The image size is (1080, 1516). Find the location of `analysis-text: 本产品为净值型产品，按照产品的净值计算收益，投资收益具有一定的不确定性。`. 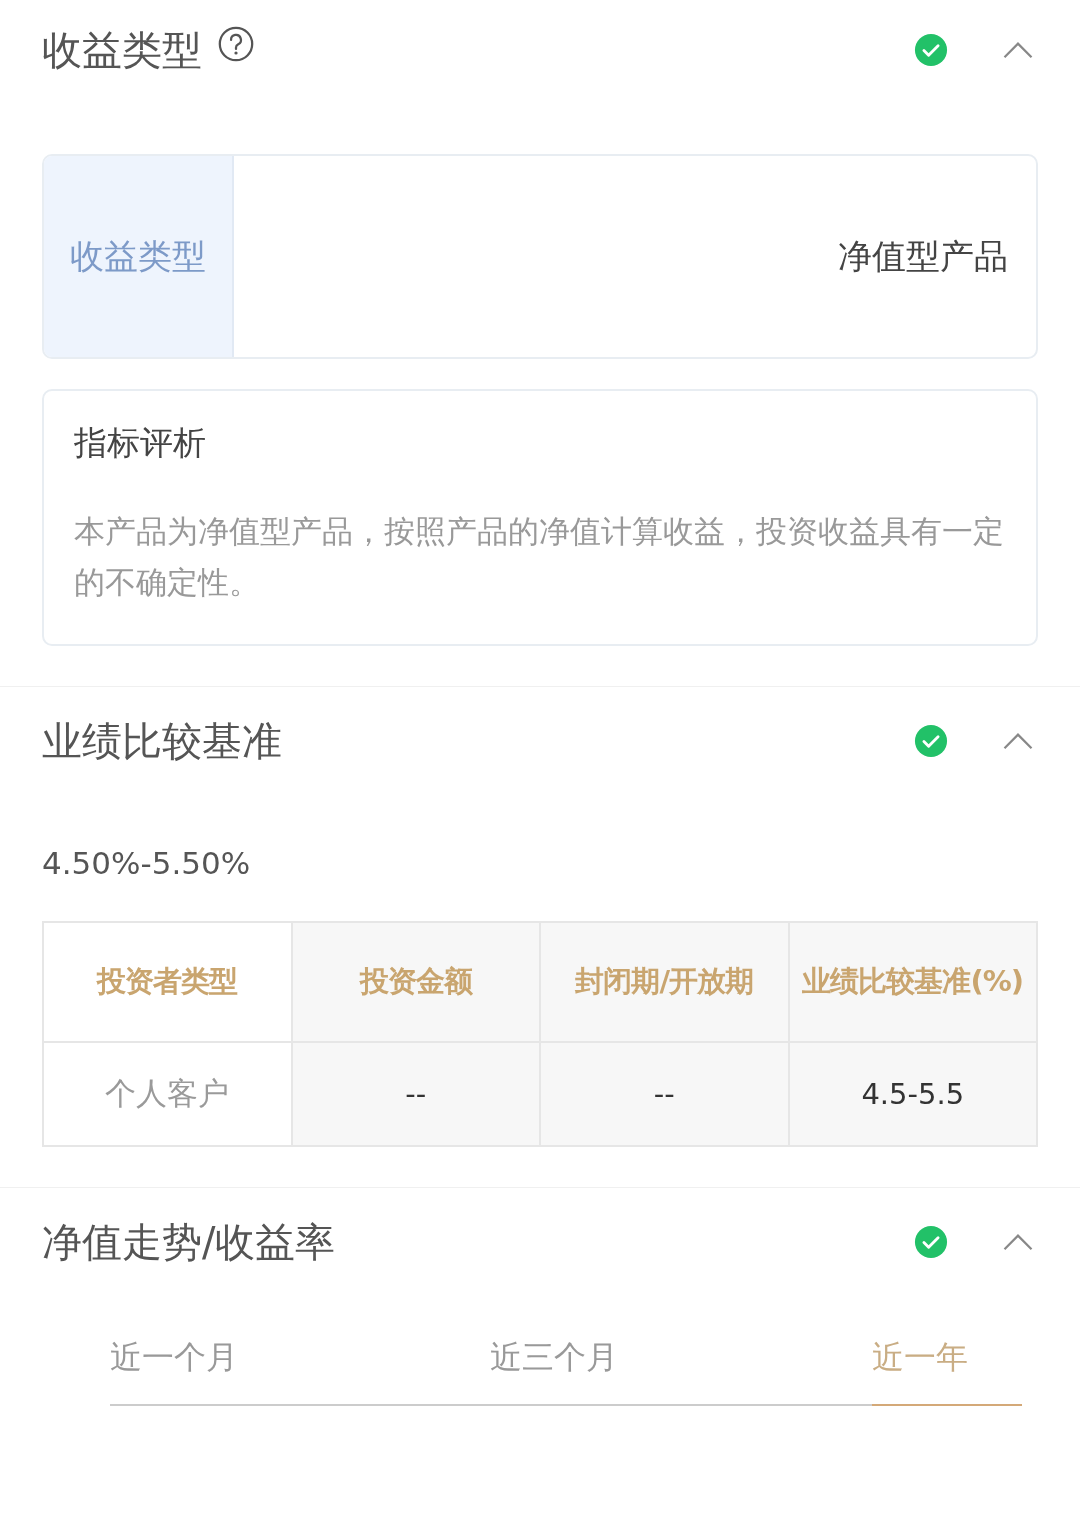

analysis-text: 本产品为净值型产品，按照产品的净值计算收益，投资收益具有一定的不确定性。 is located at coordinates (539, 557).